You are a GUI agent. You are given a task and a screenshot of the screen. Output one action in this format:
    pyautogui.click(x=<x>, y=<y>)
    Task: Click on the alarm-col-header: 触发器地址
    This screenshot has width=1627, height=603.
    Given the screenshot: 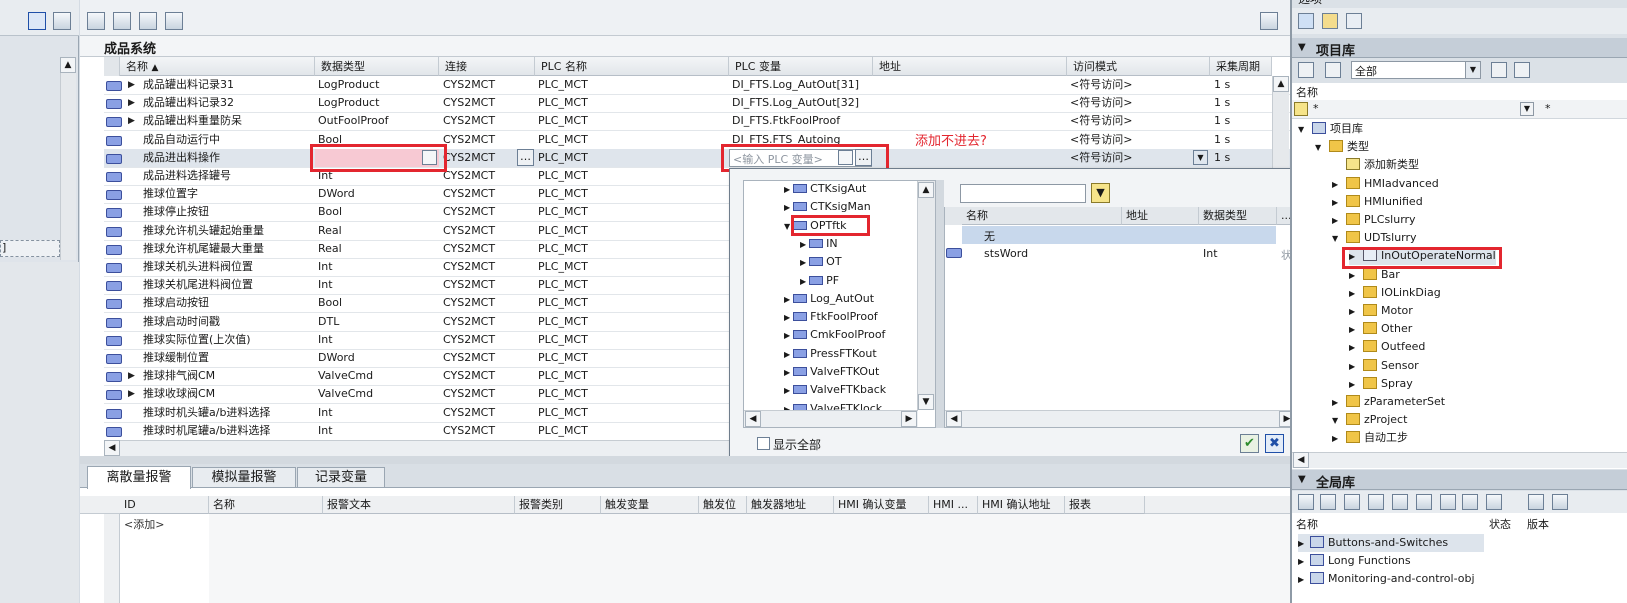 What is the action you would take?
    pyautogui.click(x=790, y=505)
    